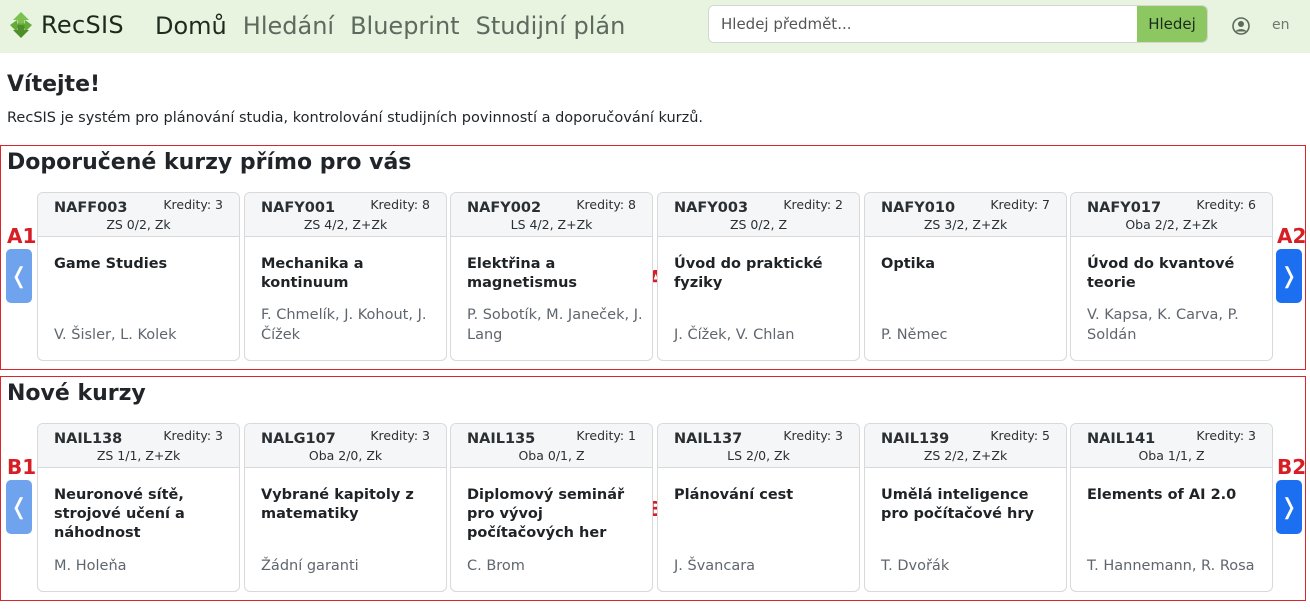 The image size is (1310, 615). I want to click on course-card-header: NAFY017 Kredity: 6 Oba 2/2, Z+Zk, so click(1171, 215).